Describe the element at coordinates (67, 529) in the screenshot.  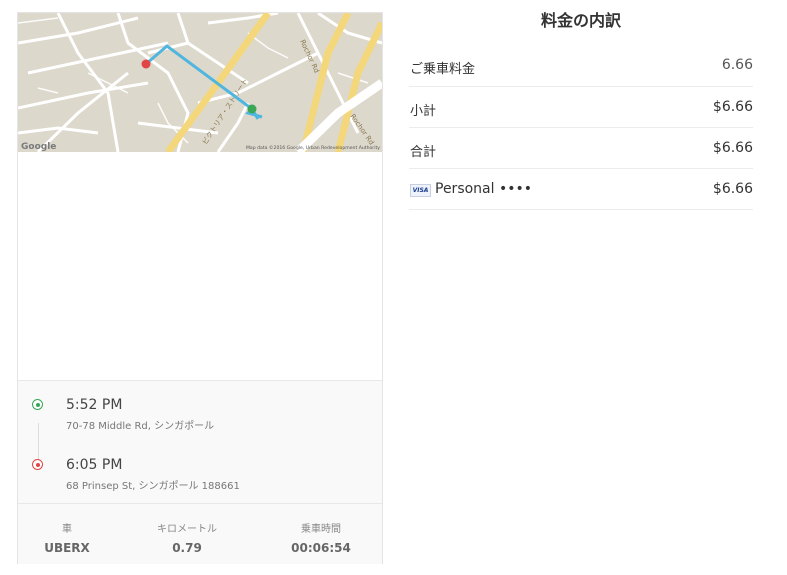
I see `stat-vehicle-label: 車` at that location.